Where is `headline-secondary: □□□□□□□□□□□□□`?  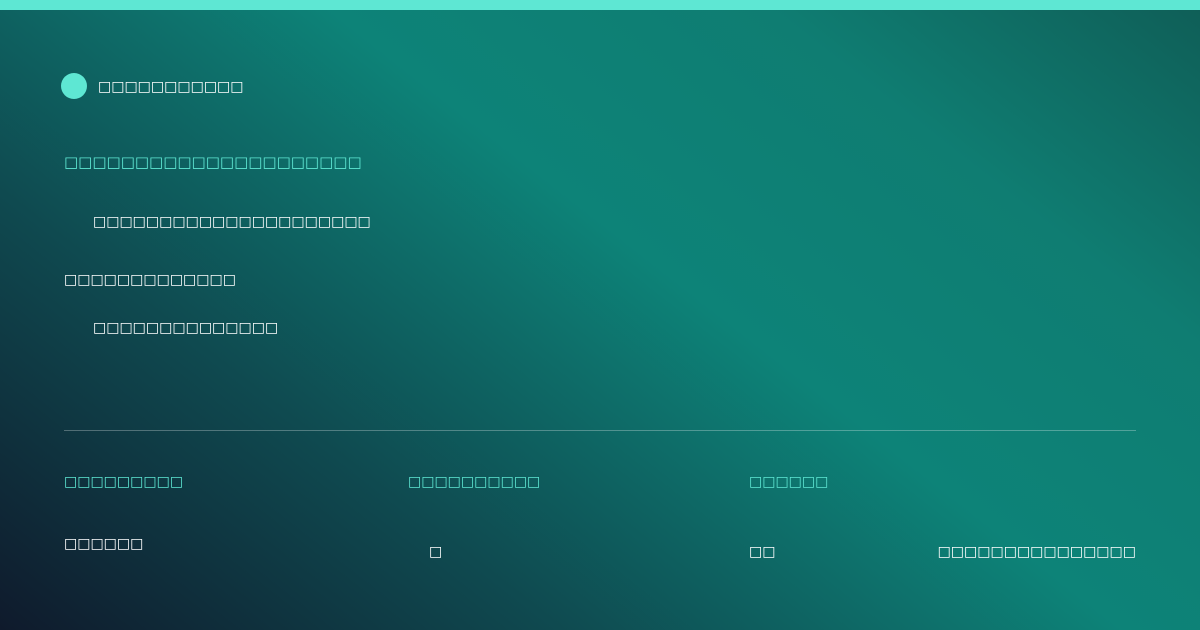 headline-secondary: □□□□□□□□□□□□□ is located at coordinates (150, 280).